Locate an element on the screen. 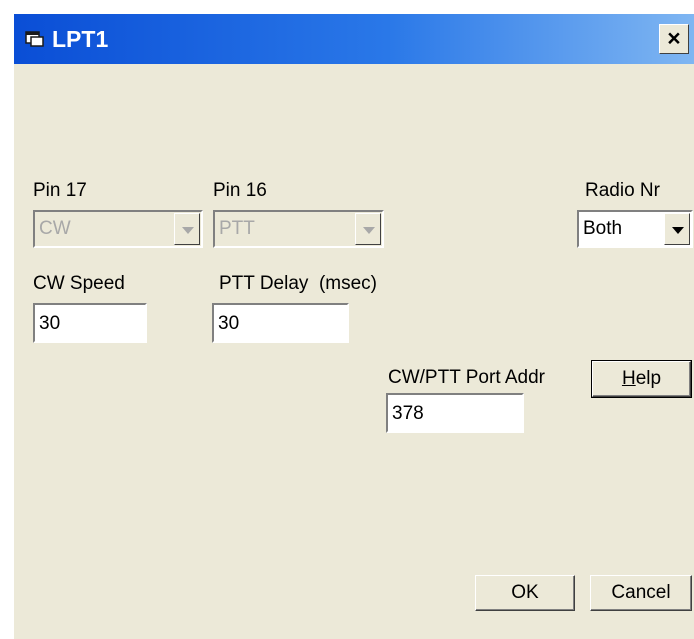  pin16-select: PTT is located at coordinates (298, 229).